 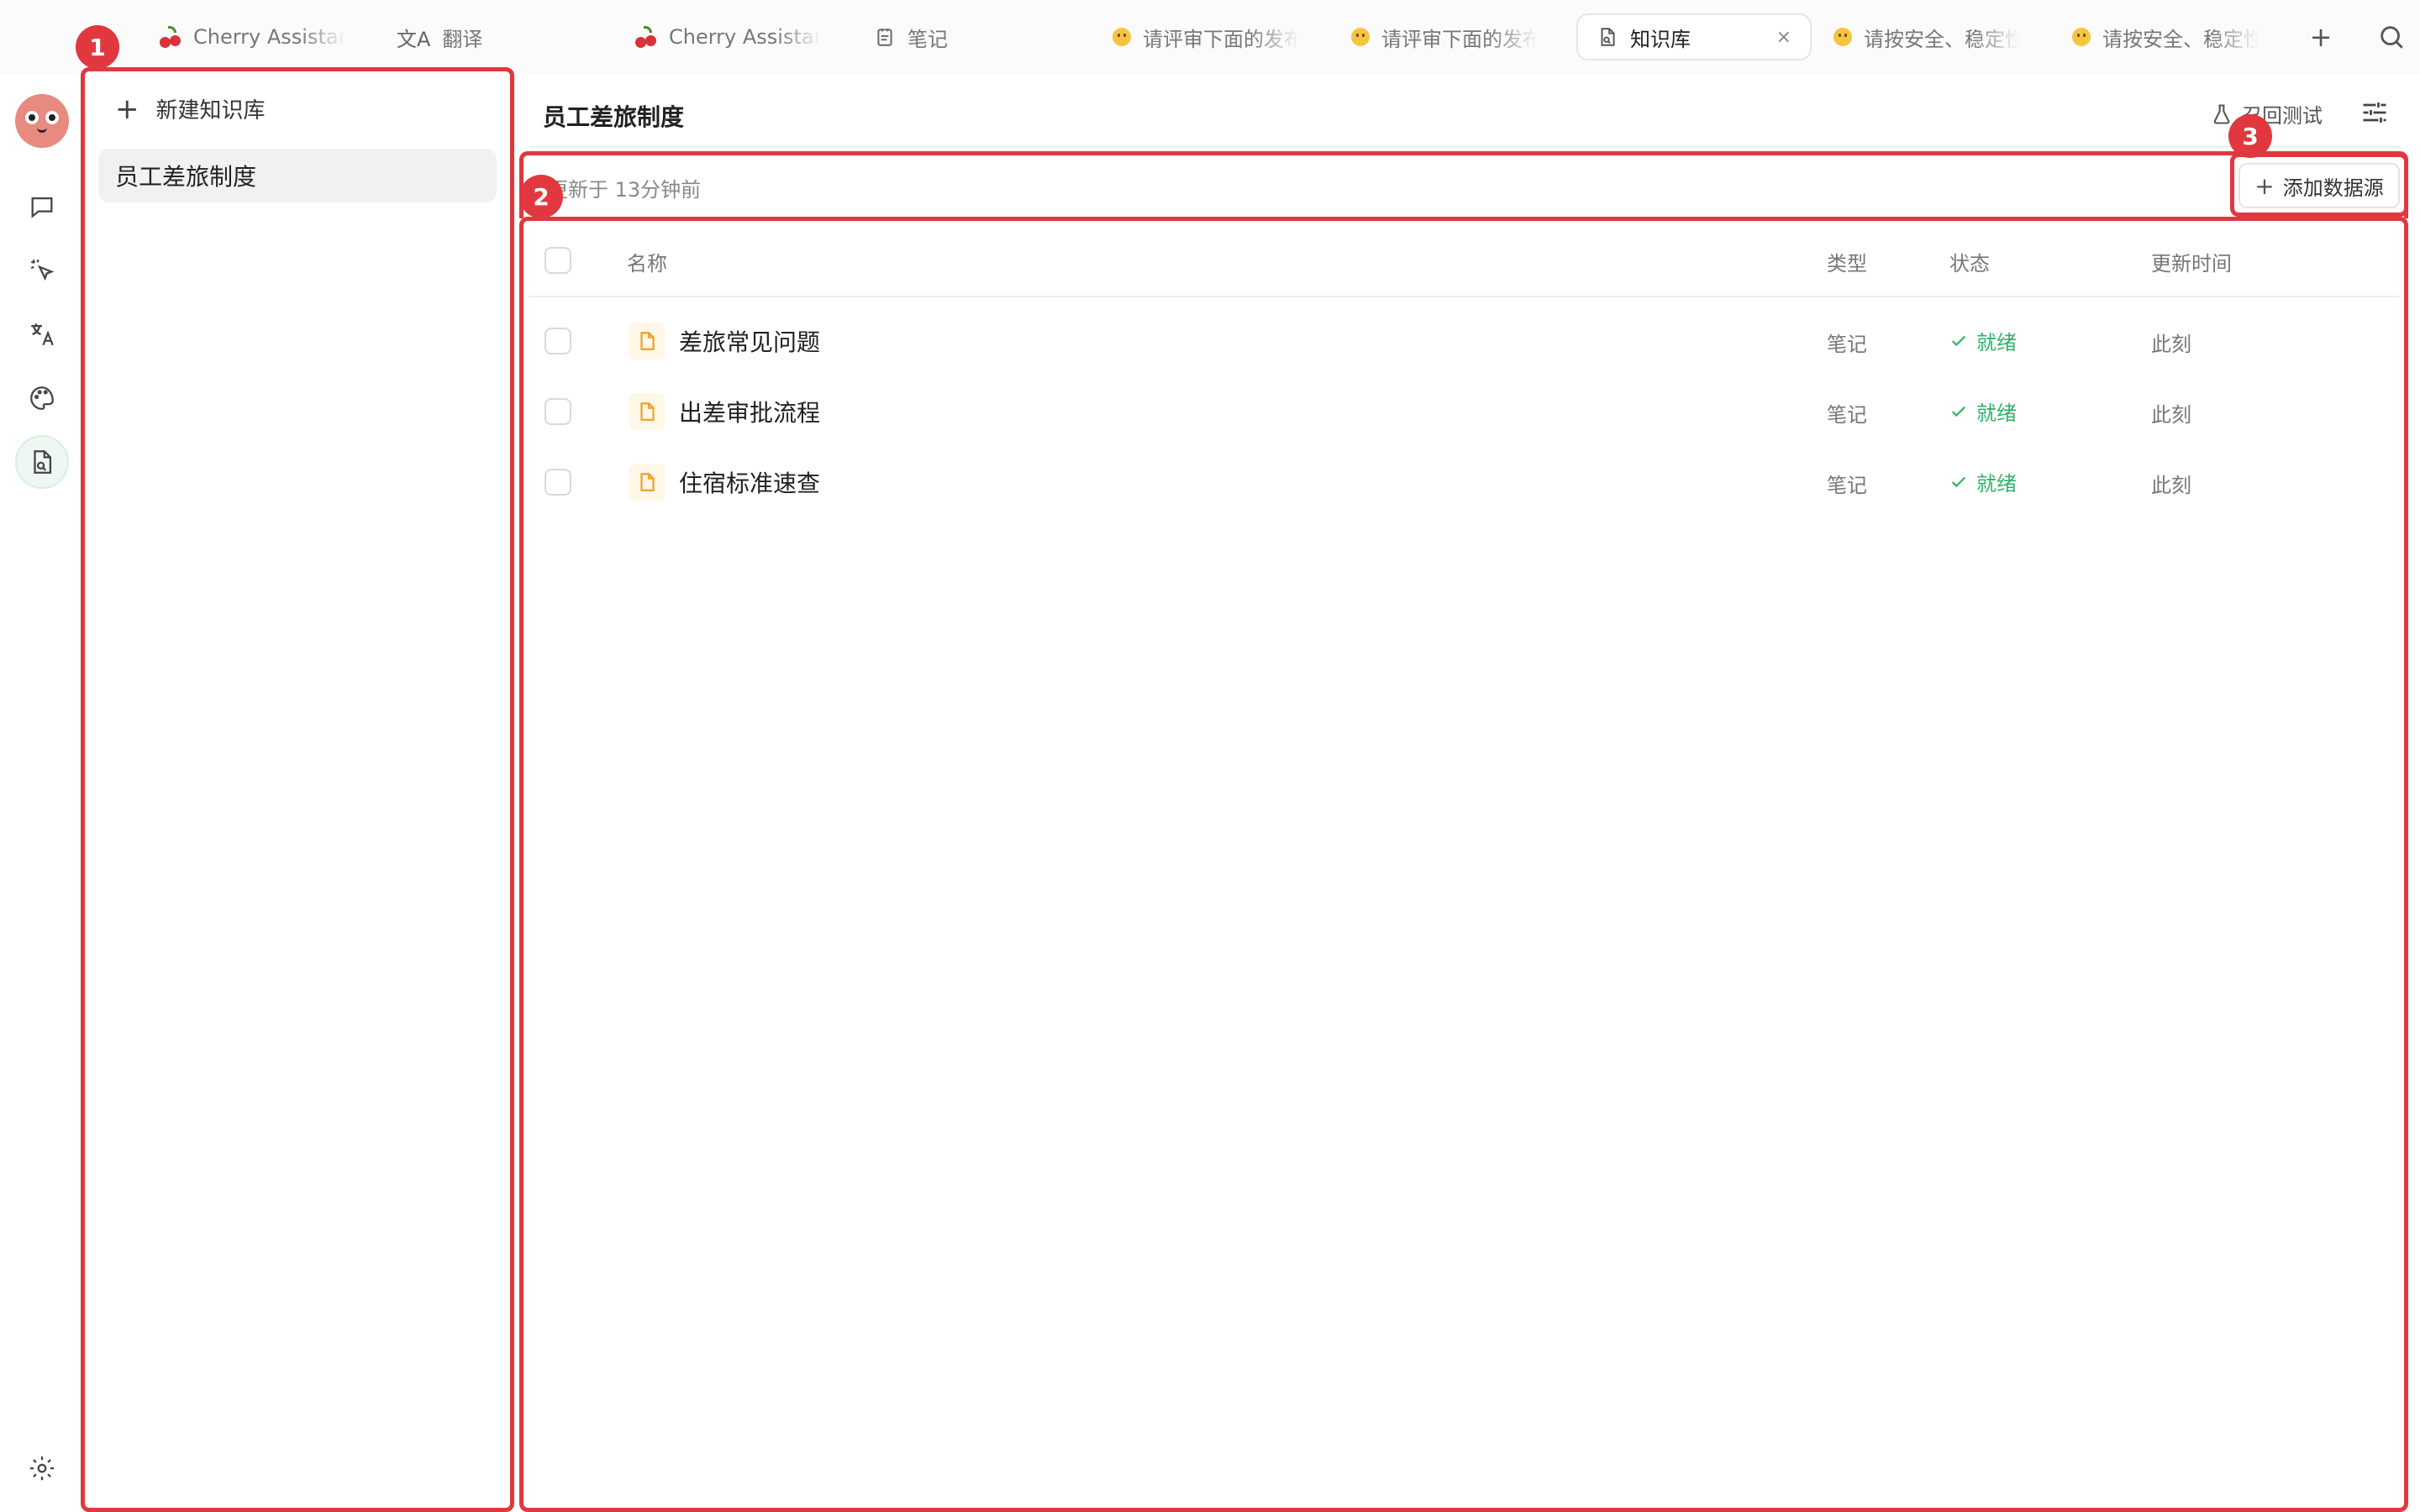 I want to click on select-all-checkbox, so click(x=557, y=260).